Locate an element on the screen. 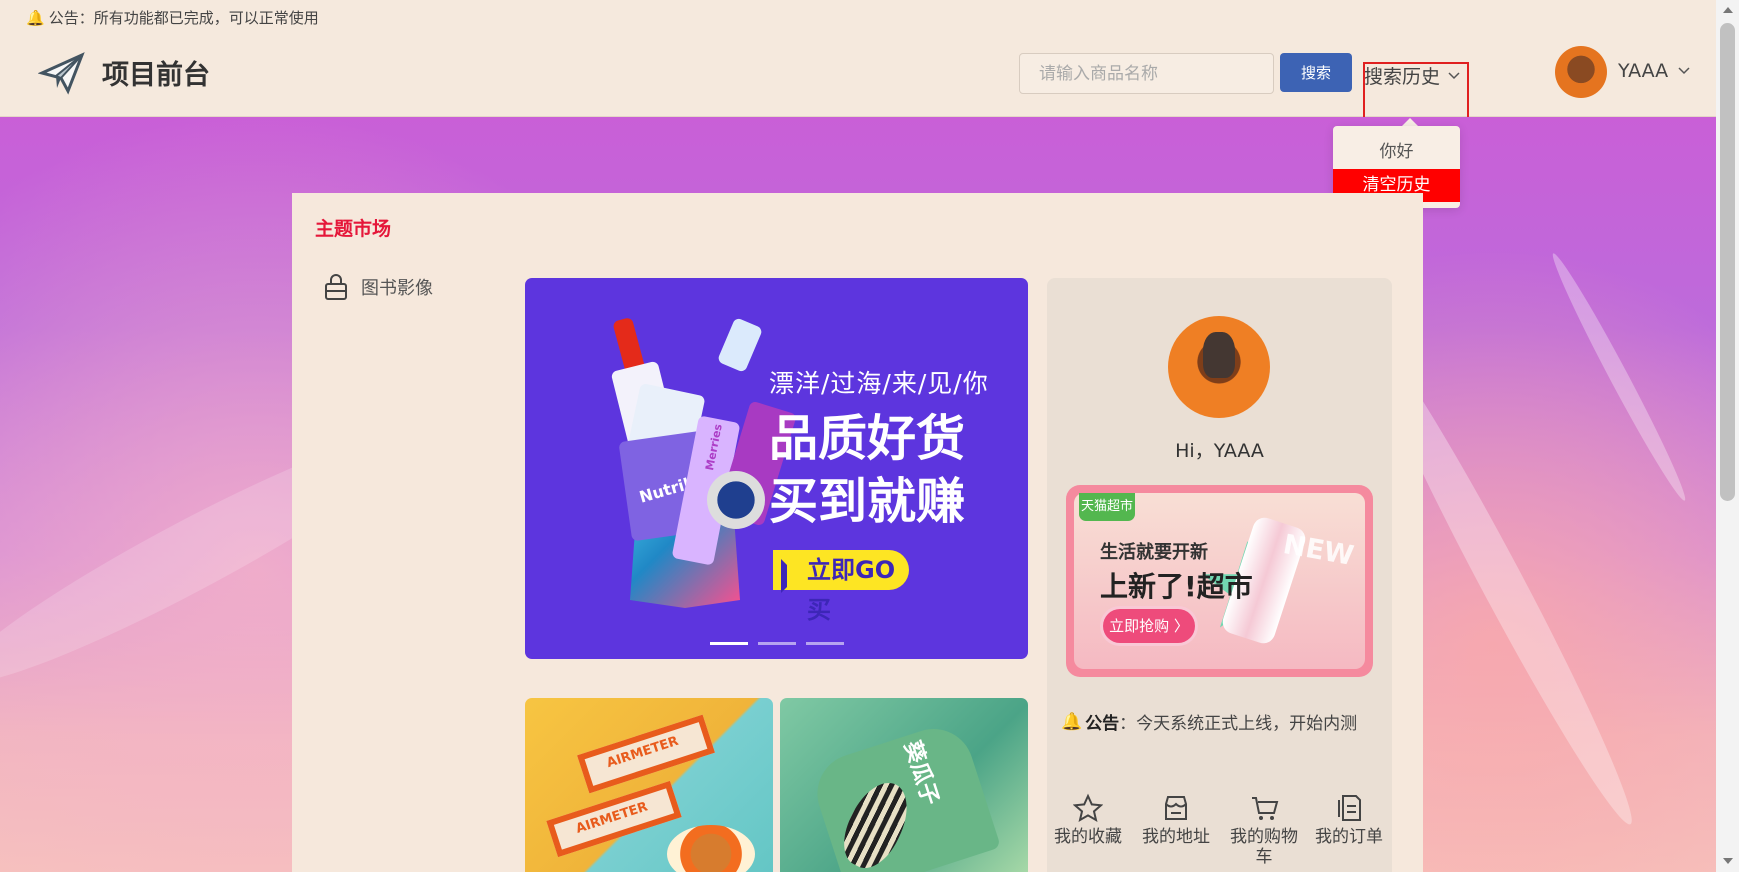 The width and height of the screenshot is (1739, 872). dropdown-arrow is located at coordinates (1410, 122).